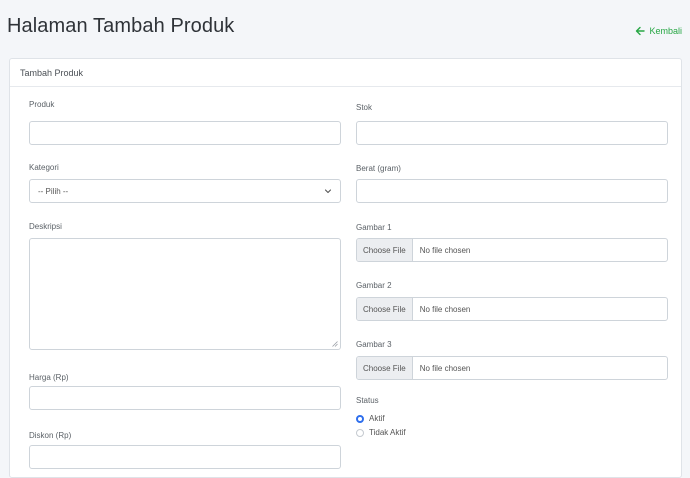 The width and height of the screenshot is (690, 478). I want to click on radio-checked-icon, so click(360, 418).